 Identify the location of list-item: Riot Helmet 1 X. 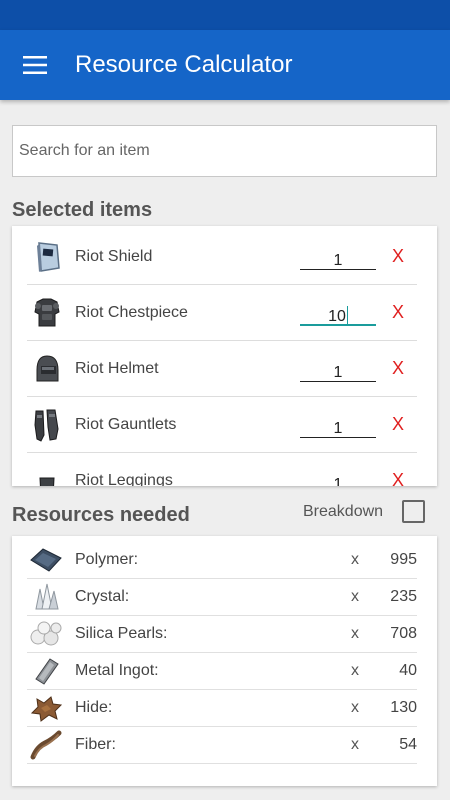
(222, 369).